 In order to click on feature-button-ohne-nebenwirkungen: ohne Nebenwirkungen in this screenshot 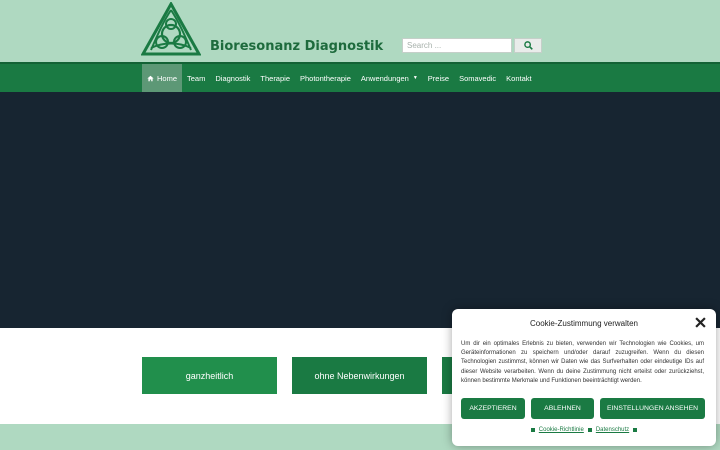, I will do `click(359, 375)`.